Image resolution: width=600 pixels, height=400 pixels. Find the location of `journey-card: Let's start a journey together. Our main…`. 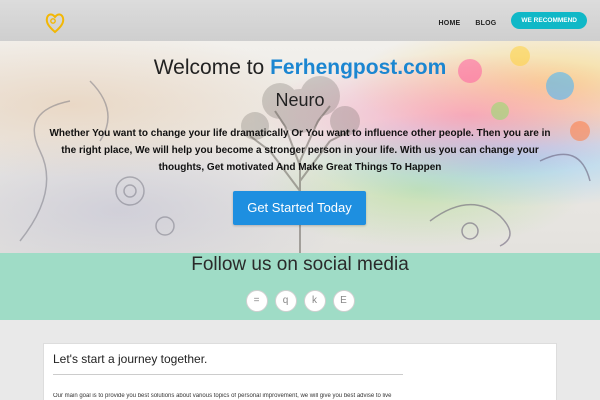

journey-card: Let's start a journey together. Our main… is located at coordinates (300, 371).